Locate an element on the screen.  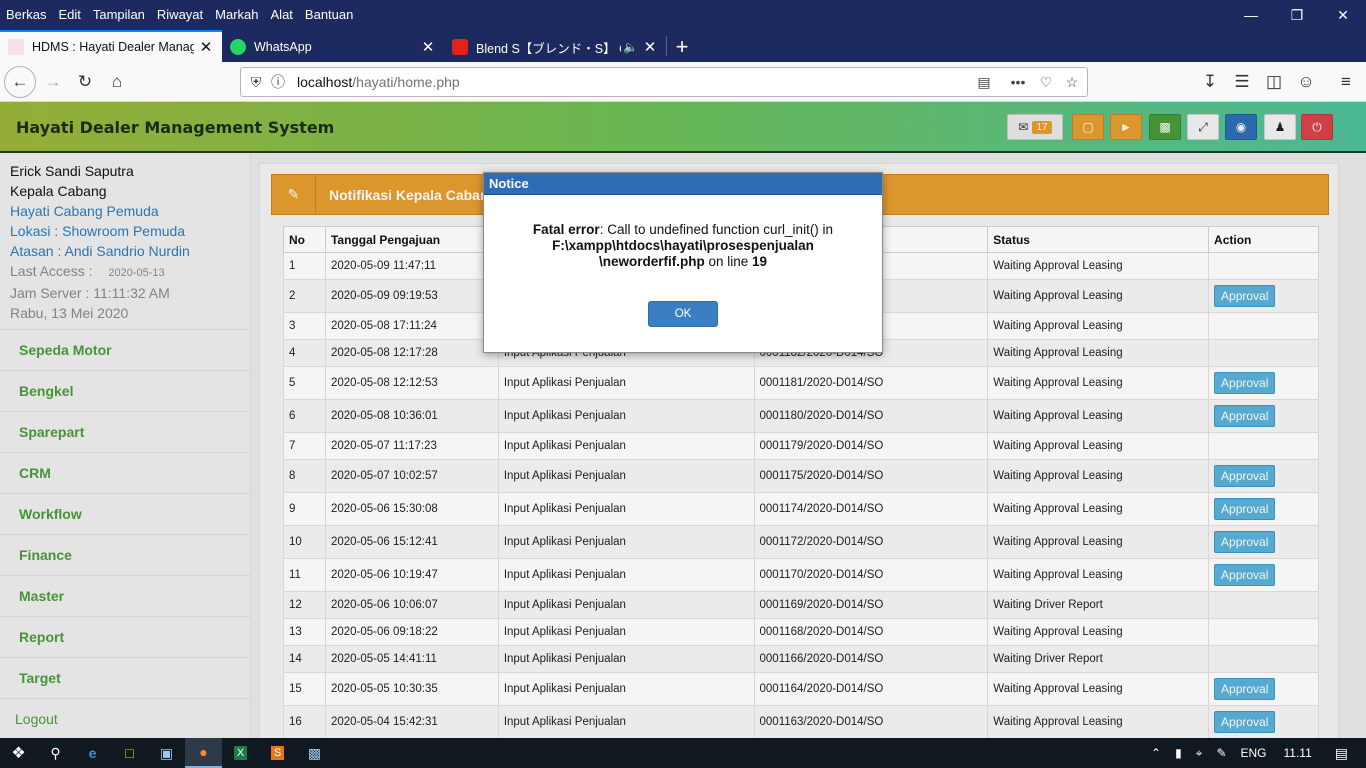
library-icon: ☰ is located at coordinates (1242, 81).